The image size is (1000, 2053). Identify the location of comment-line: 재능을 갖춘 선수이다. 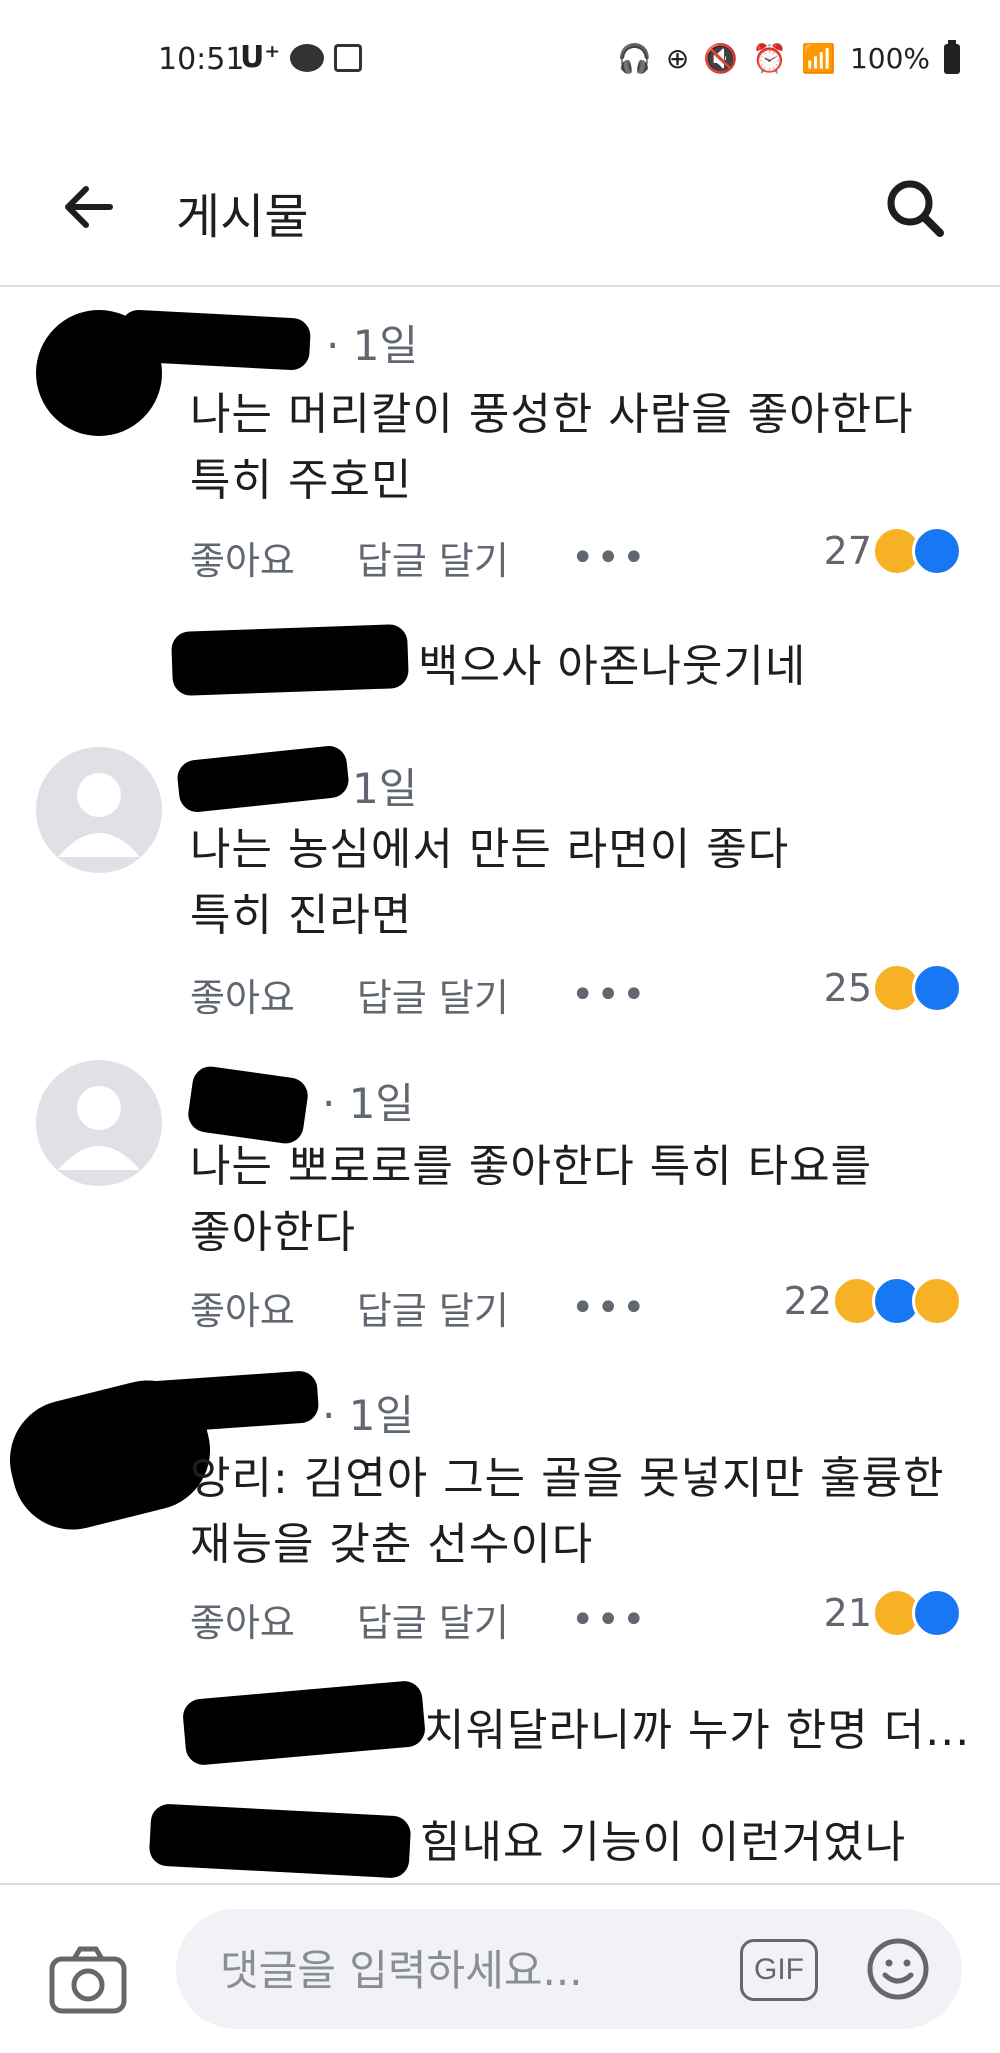
(392, 1544).